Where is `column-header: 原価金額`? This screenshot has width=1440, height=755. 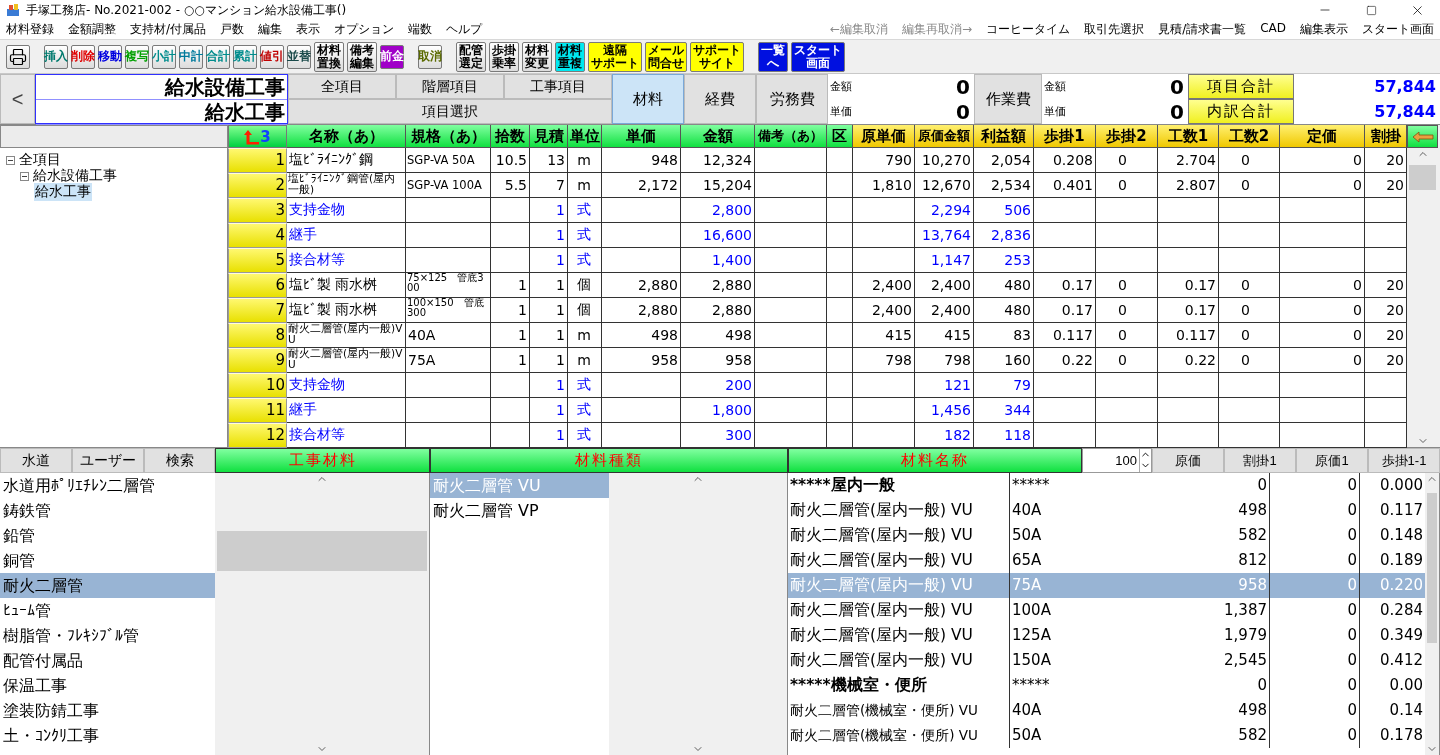 column-header: 原価金額 is located at coordinates (944, 136).